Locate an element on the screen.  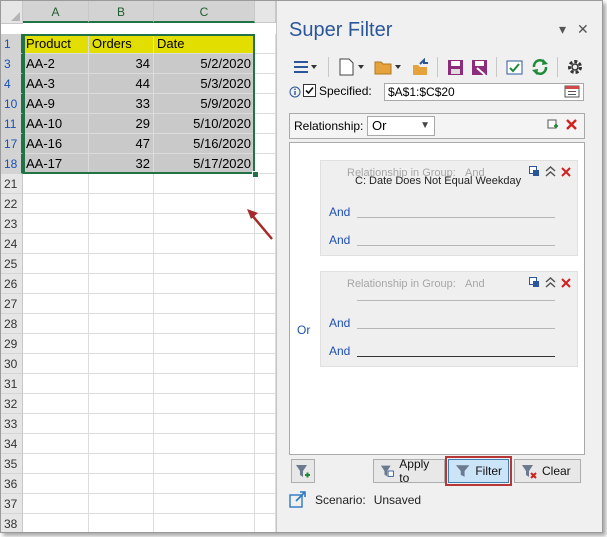
fill-handle is located at coordinates (255, 174).